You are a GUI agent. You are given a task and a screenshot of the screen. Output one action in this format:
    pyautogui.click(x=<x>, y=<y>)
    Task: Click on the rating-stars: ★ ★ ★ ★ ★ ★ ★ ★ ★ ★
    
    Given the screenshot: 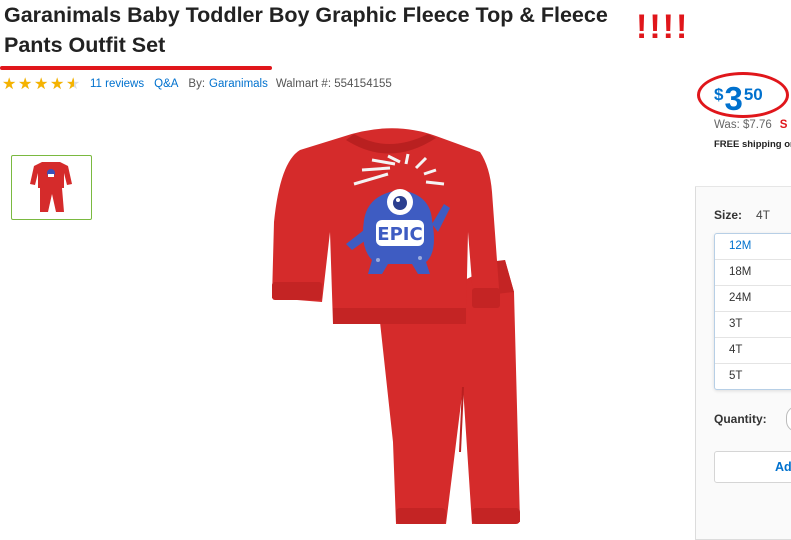 What is the action you would take?
    pyautogui.click(x=42, y=84)
    